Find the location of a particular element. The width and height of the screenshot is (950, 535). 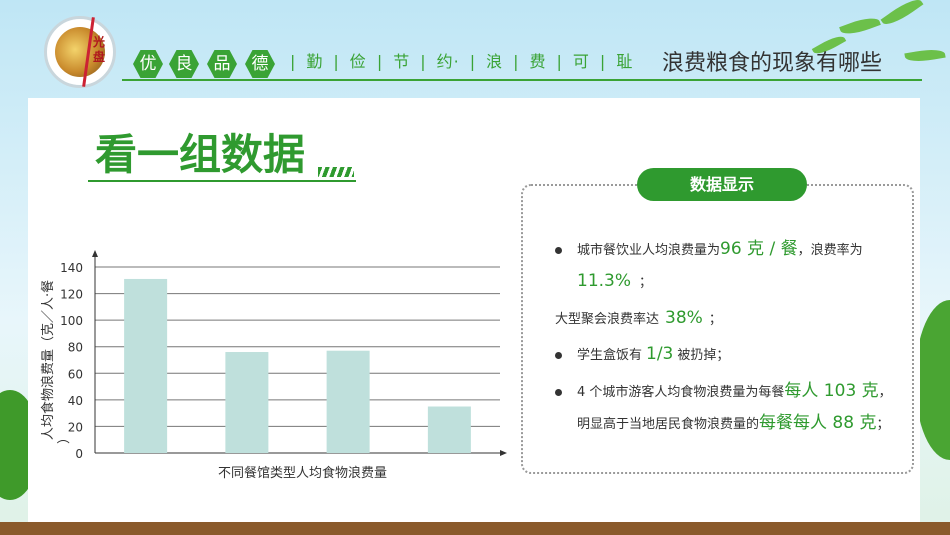

info-text: ，浪费率为 is located at coordinates (830, 250).